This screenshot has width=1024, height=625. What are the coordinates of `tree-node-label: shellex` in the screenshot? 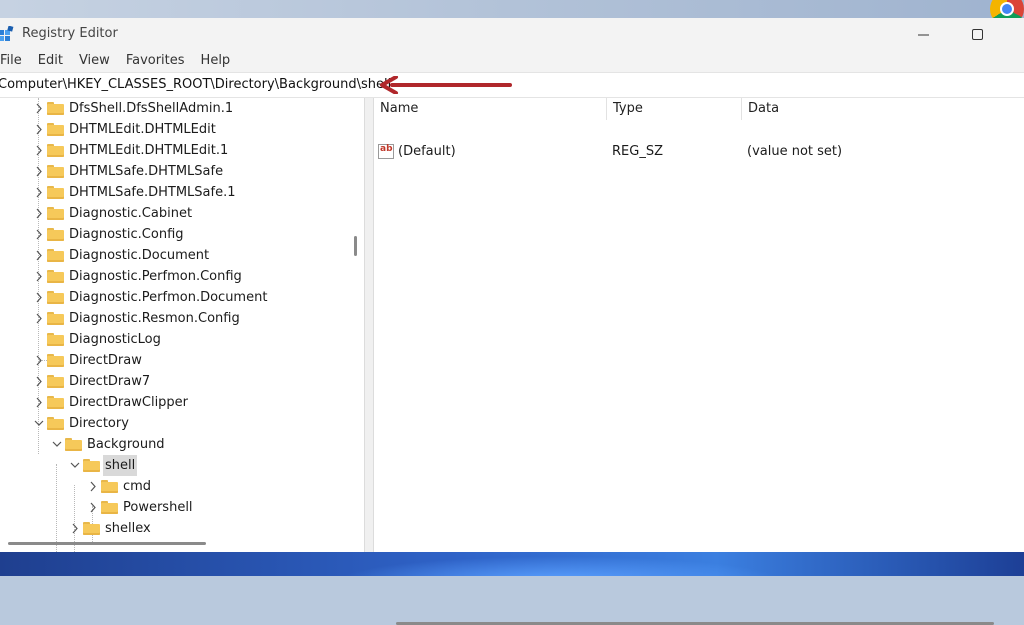 It's located at (128, 528).